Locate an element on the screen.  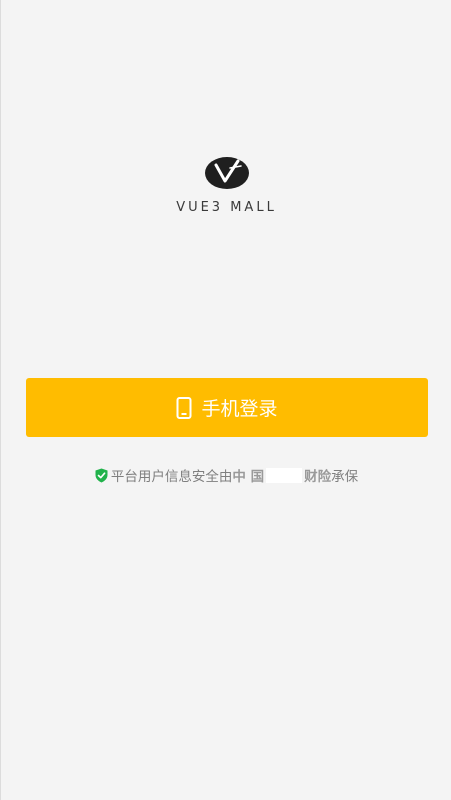
notice-suffix: 承保 is located at coordinates (345, 477).